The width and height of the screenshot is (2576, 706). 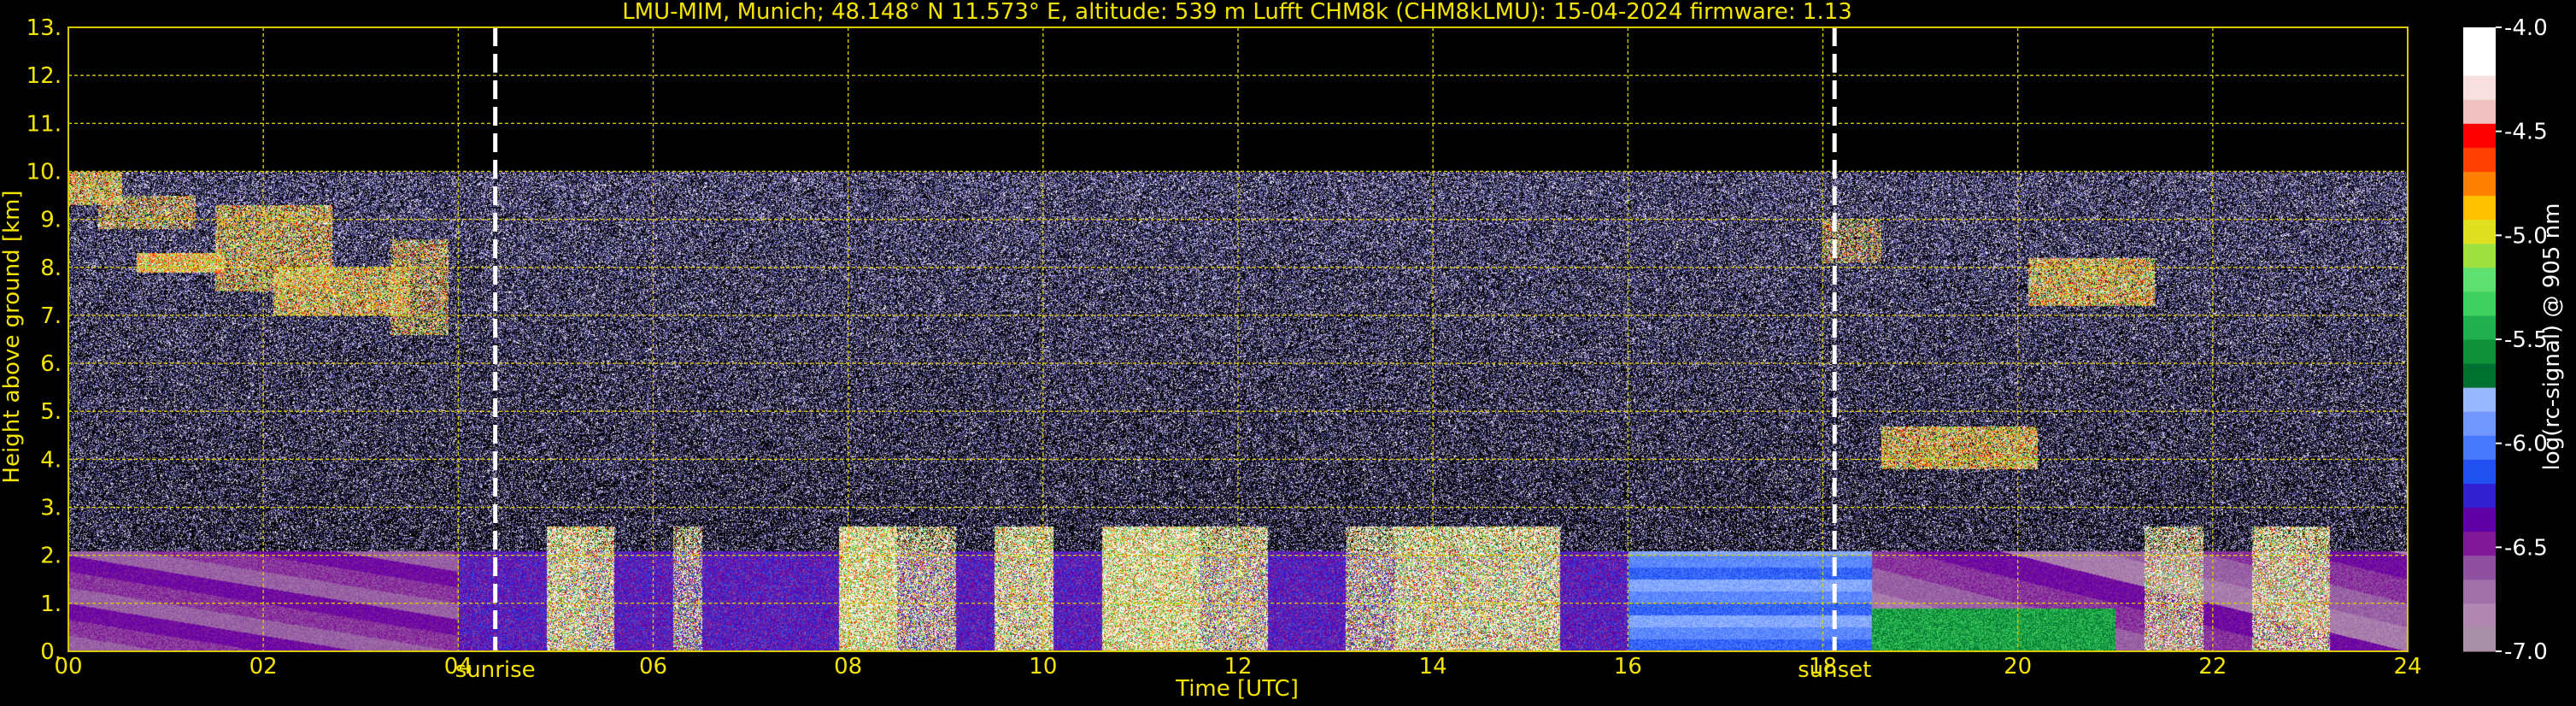 I want to click on colorbar-tick-label: -7.0, so click(x=2526, y=652).